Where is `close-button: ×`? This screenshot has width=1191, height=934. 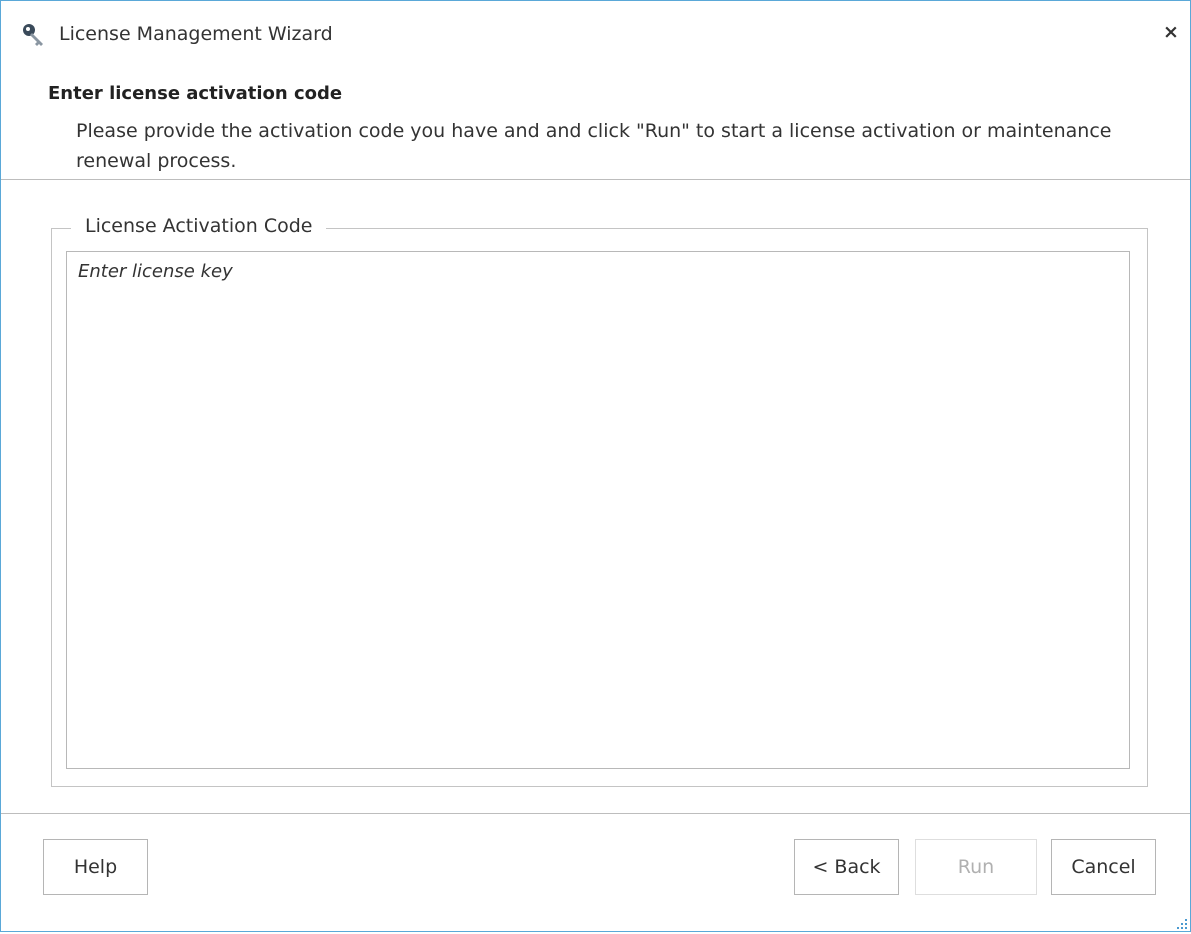 close-button: × is located at coordinates (1171, 32).